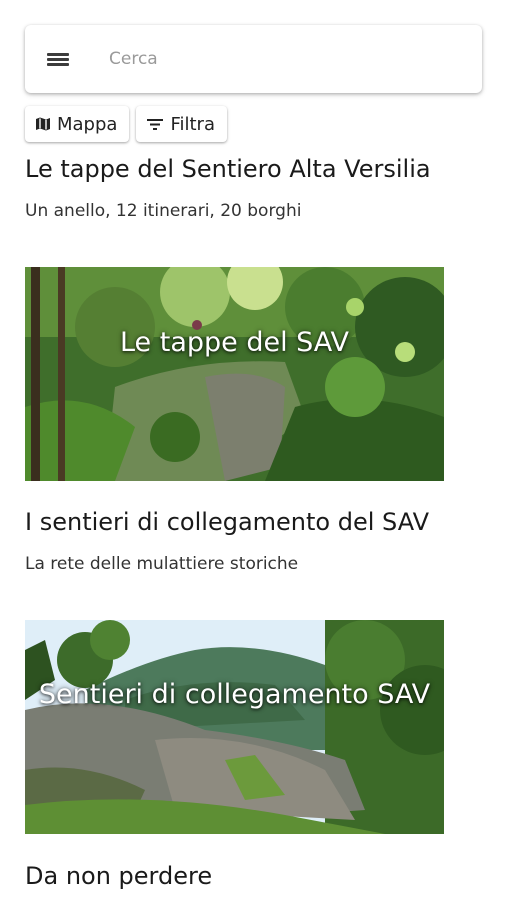 The width and height of the screenshot is (506, 900). What do you see at coordinates (59, 59) in the screenshot?
I see `hamburger-menu-icon` at bounding box center [59, 59].